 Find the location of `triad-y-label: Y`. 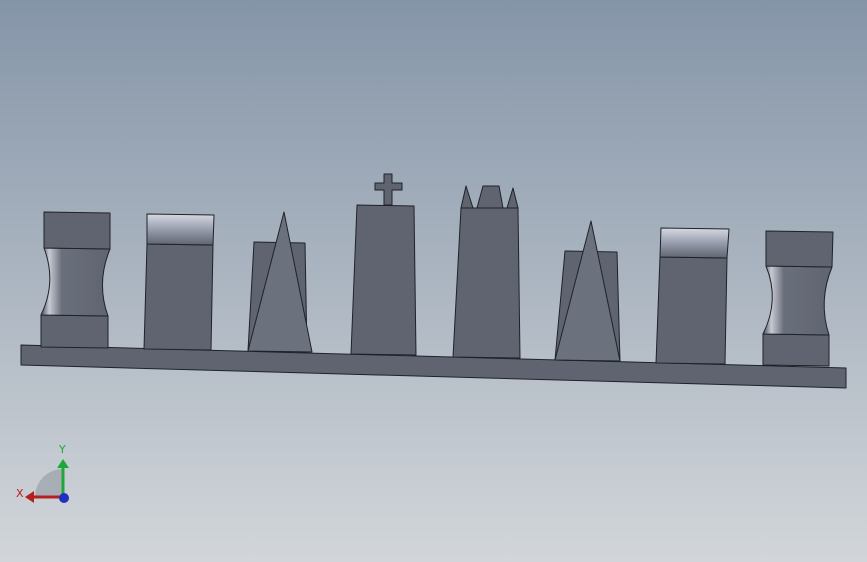

triad-y-label: Y is located at coordinates (62, 449).